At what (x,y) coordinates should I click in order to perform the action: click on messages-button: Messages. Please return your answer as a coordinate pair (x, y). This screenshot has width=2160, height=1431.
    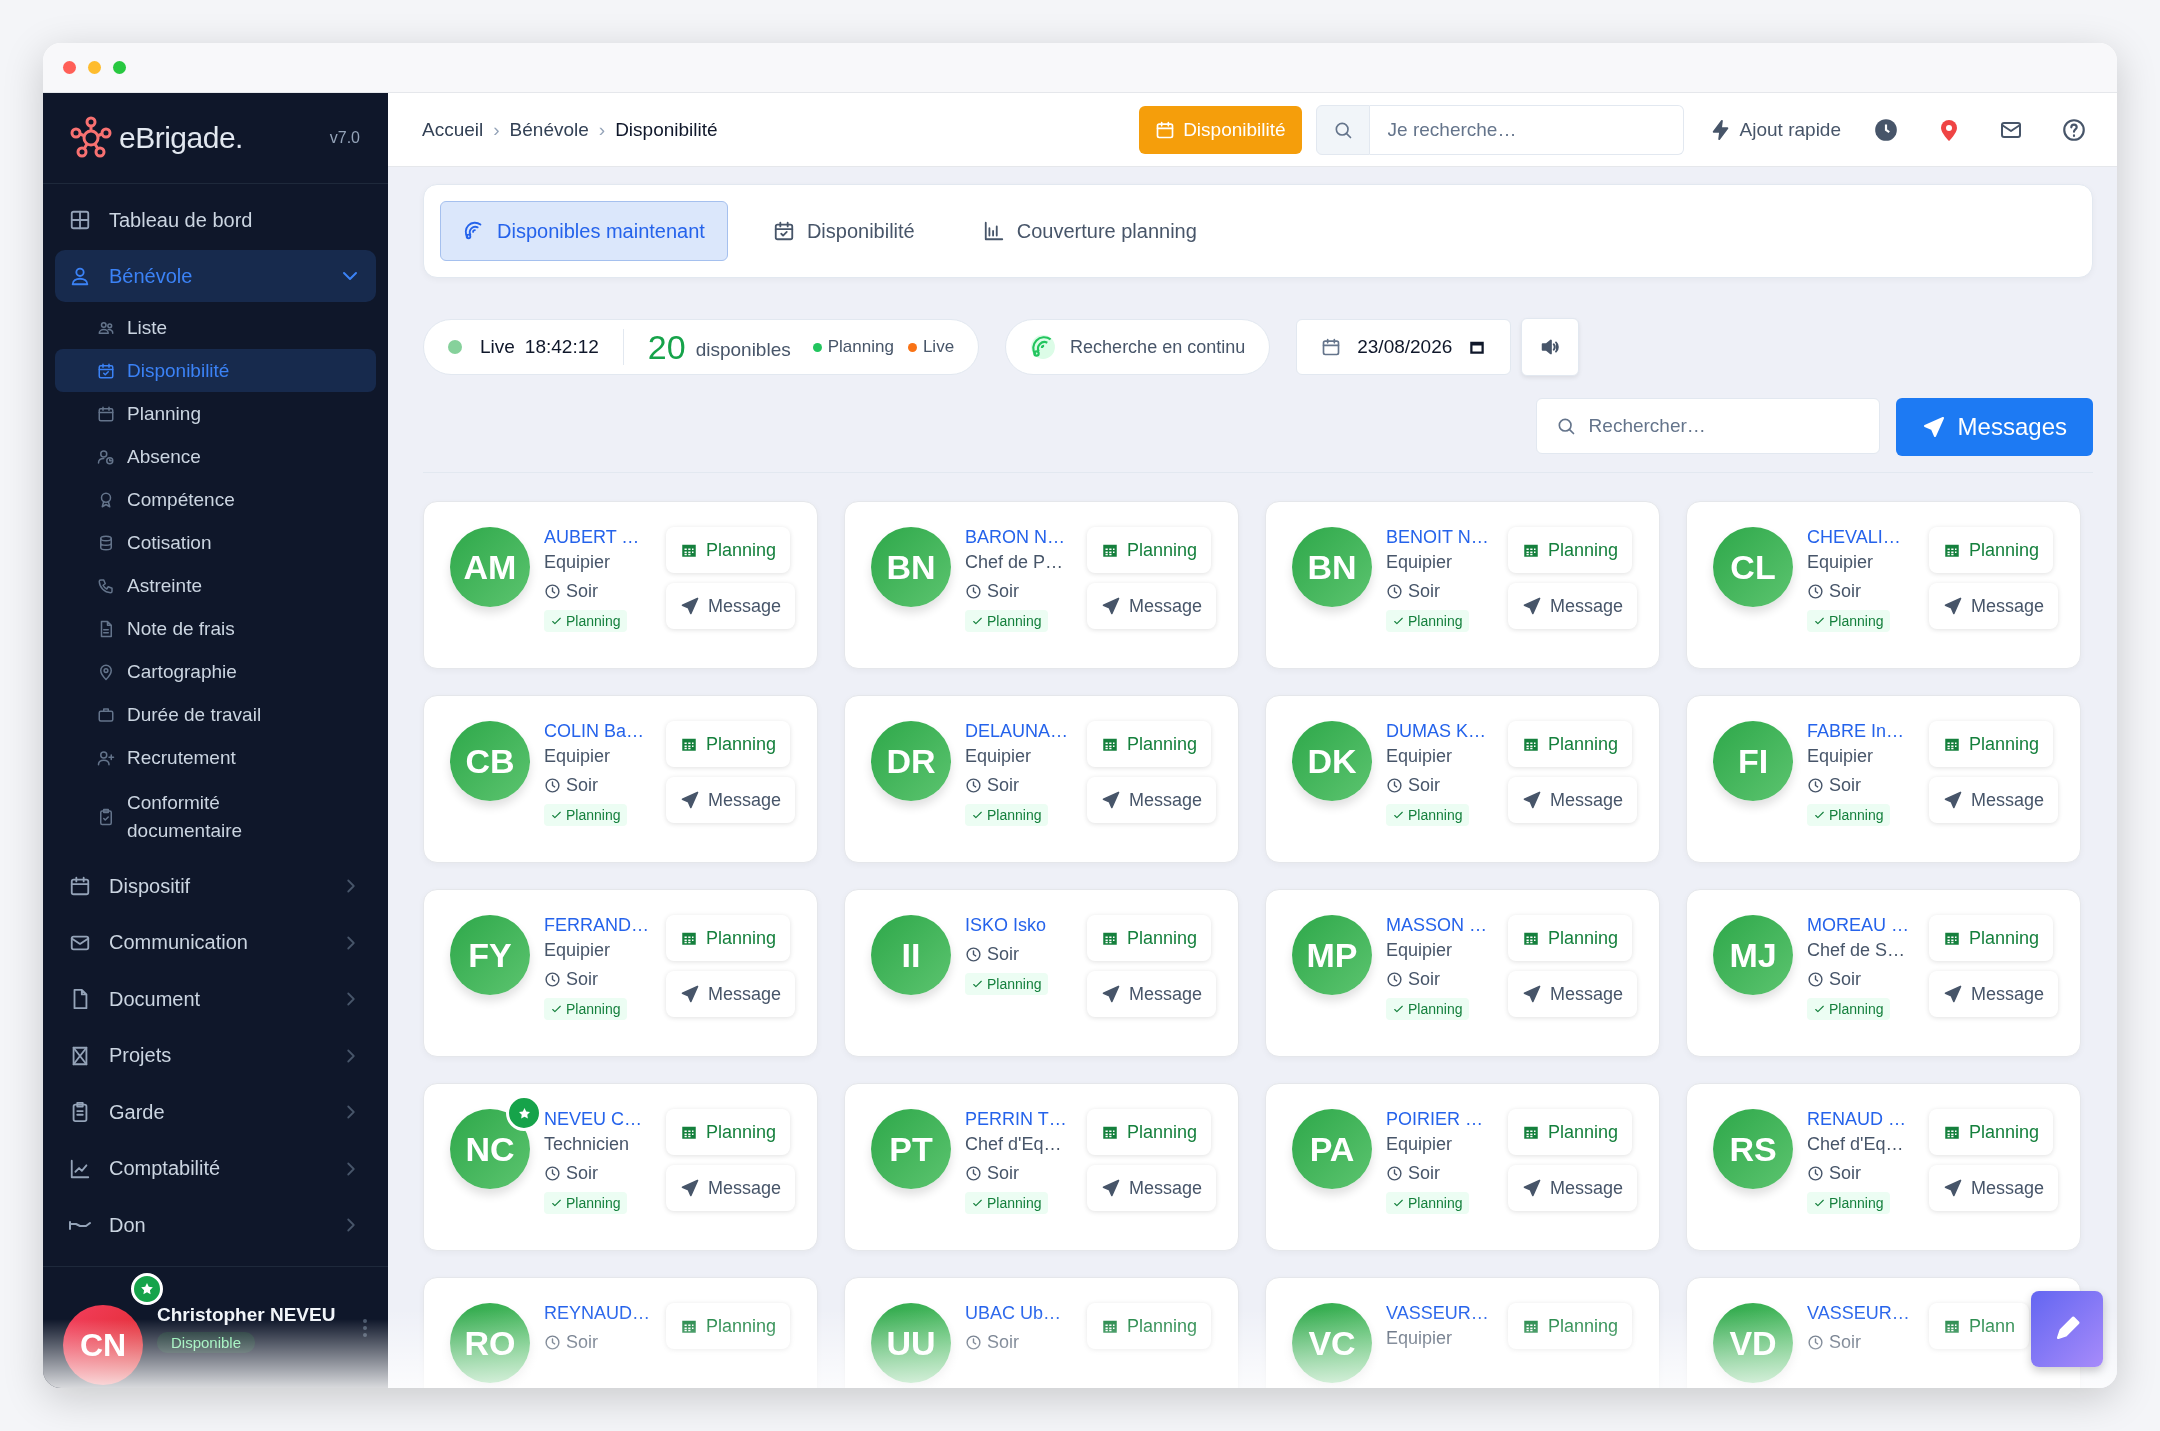
    Looking at the image, I should click on (1994, 427).